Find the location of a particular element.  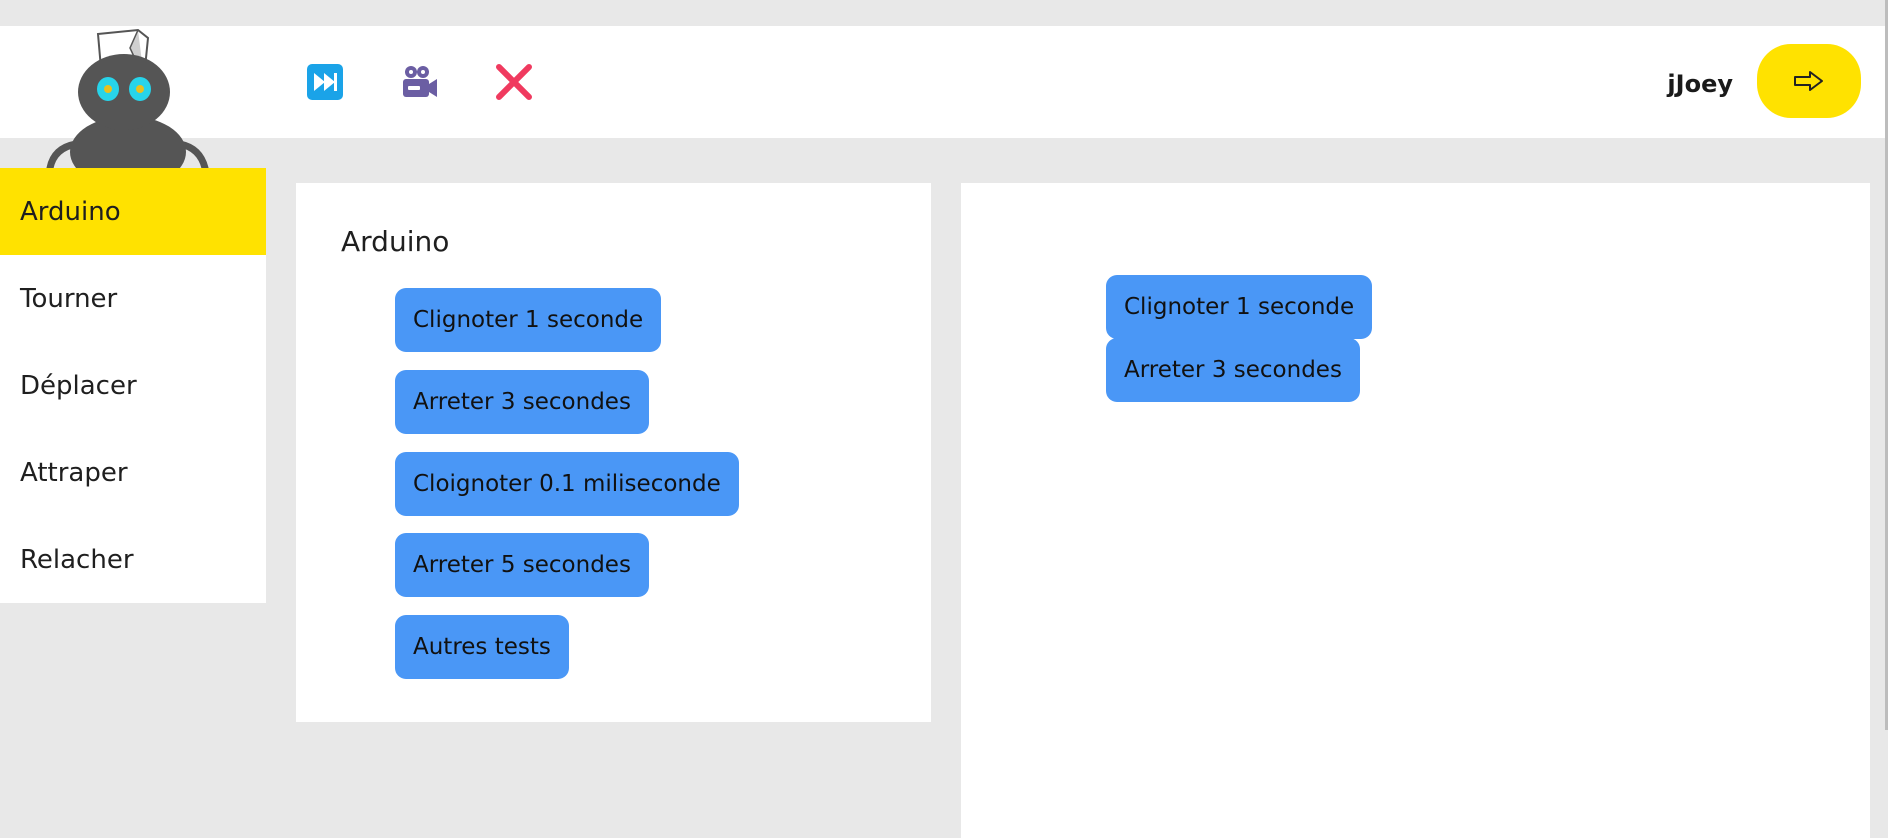

palette-title: Arduino is located at coordinates (395, 241).